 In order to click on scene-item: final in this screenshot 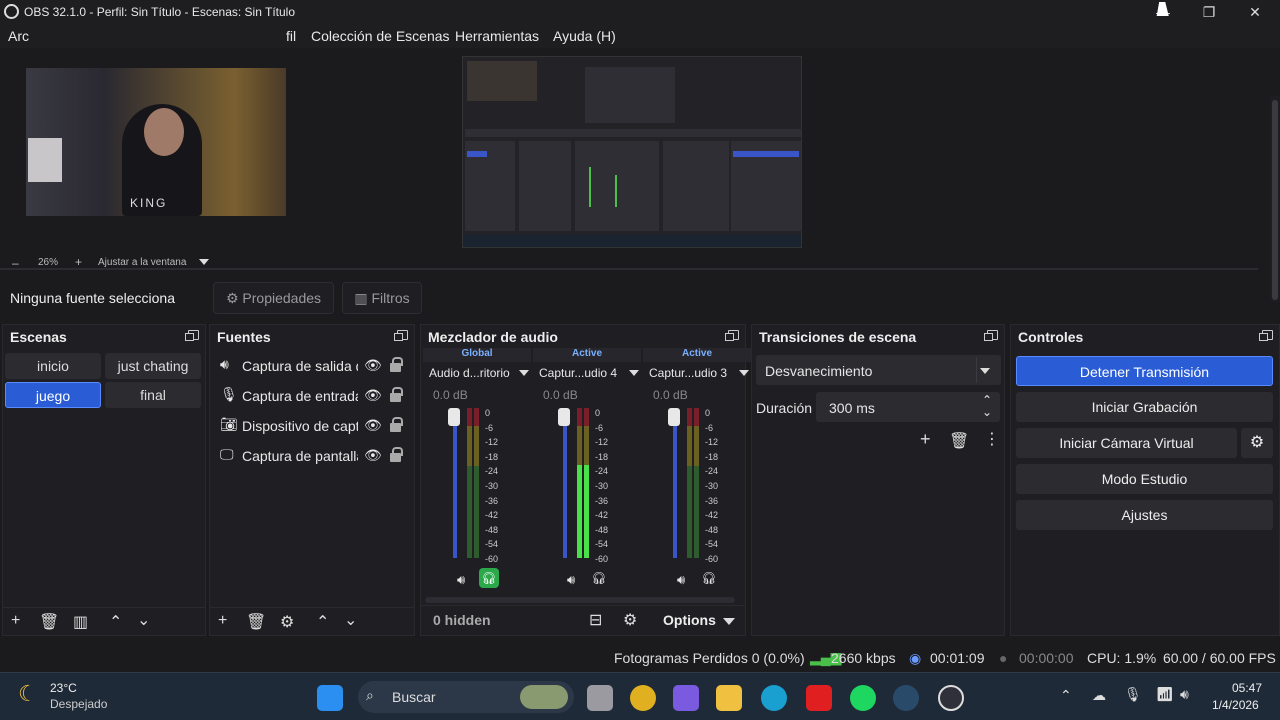, I will do `click(153, 395)`.